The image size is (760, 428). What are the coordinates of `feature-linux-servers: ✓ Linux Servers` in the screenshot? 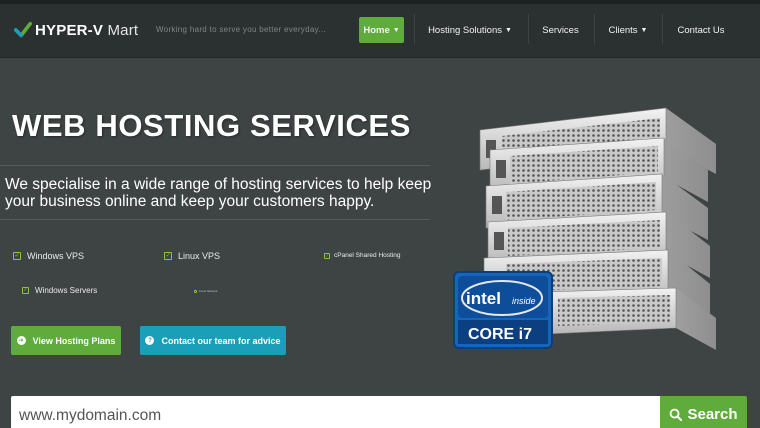 It's located at (205, 291).